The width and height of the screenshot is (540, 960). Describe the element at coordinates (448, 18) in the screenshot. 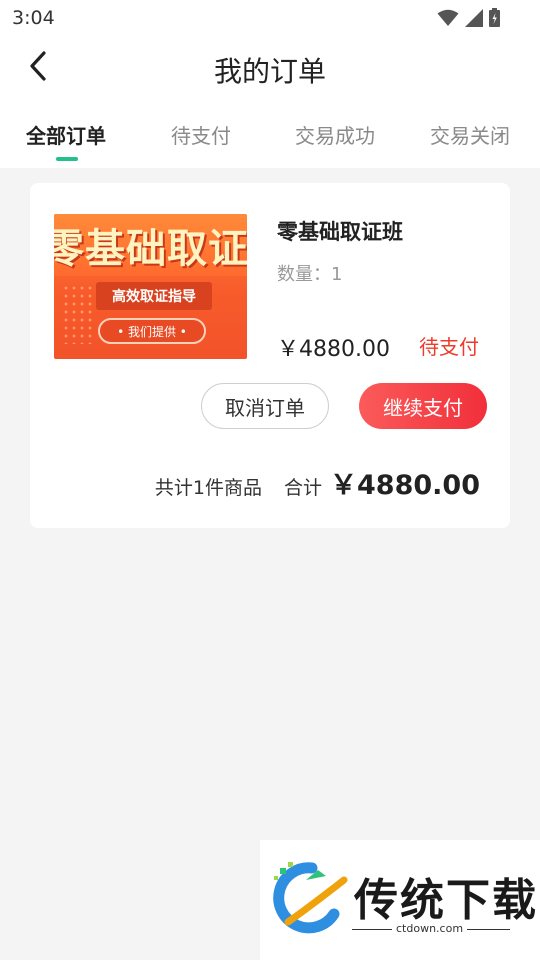

I see `wifi-icon` at that location.